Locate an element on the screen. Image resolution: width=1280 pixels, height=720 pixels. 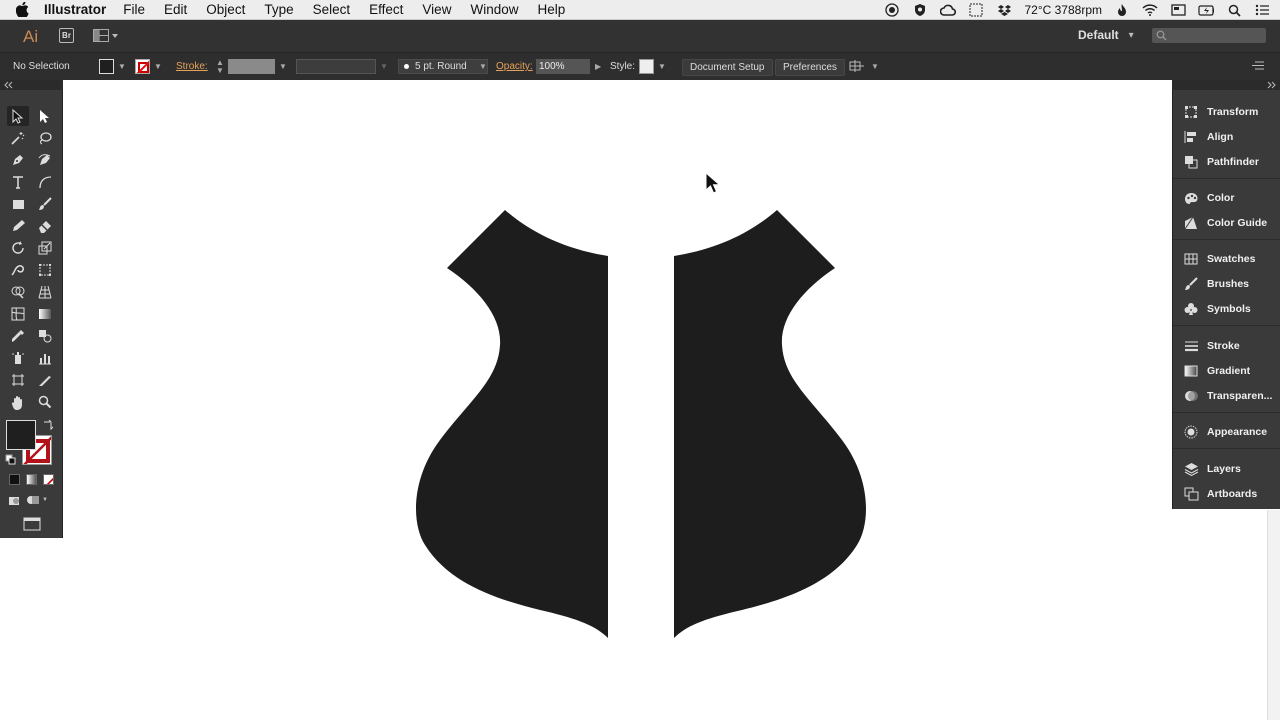
dock-label: Align is located at coordinates (1220, 137).